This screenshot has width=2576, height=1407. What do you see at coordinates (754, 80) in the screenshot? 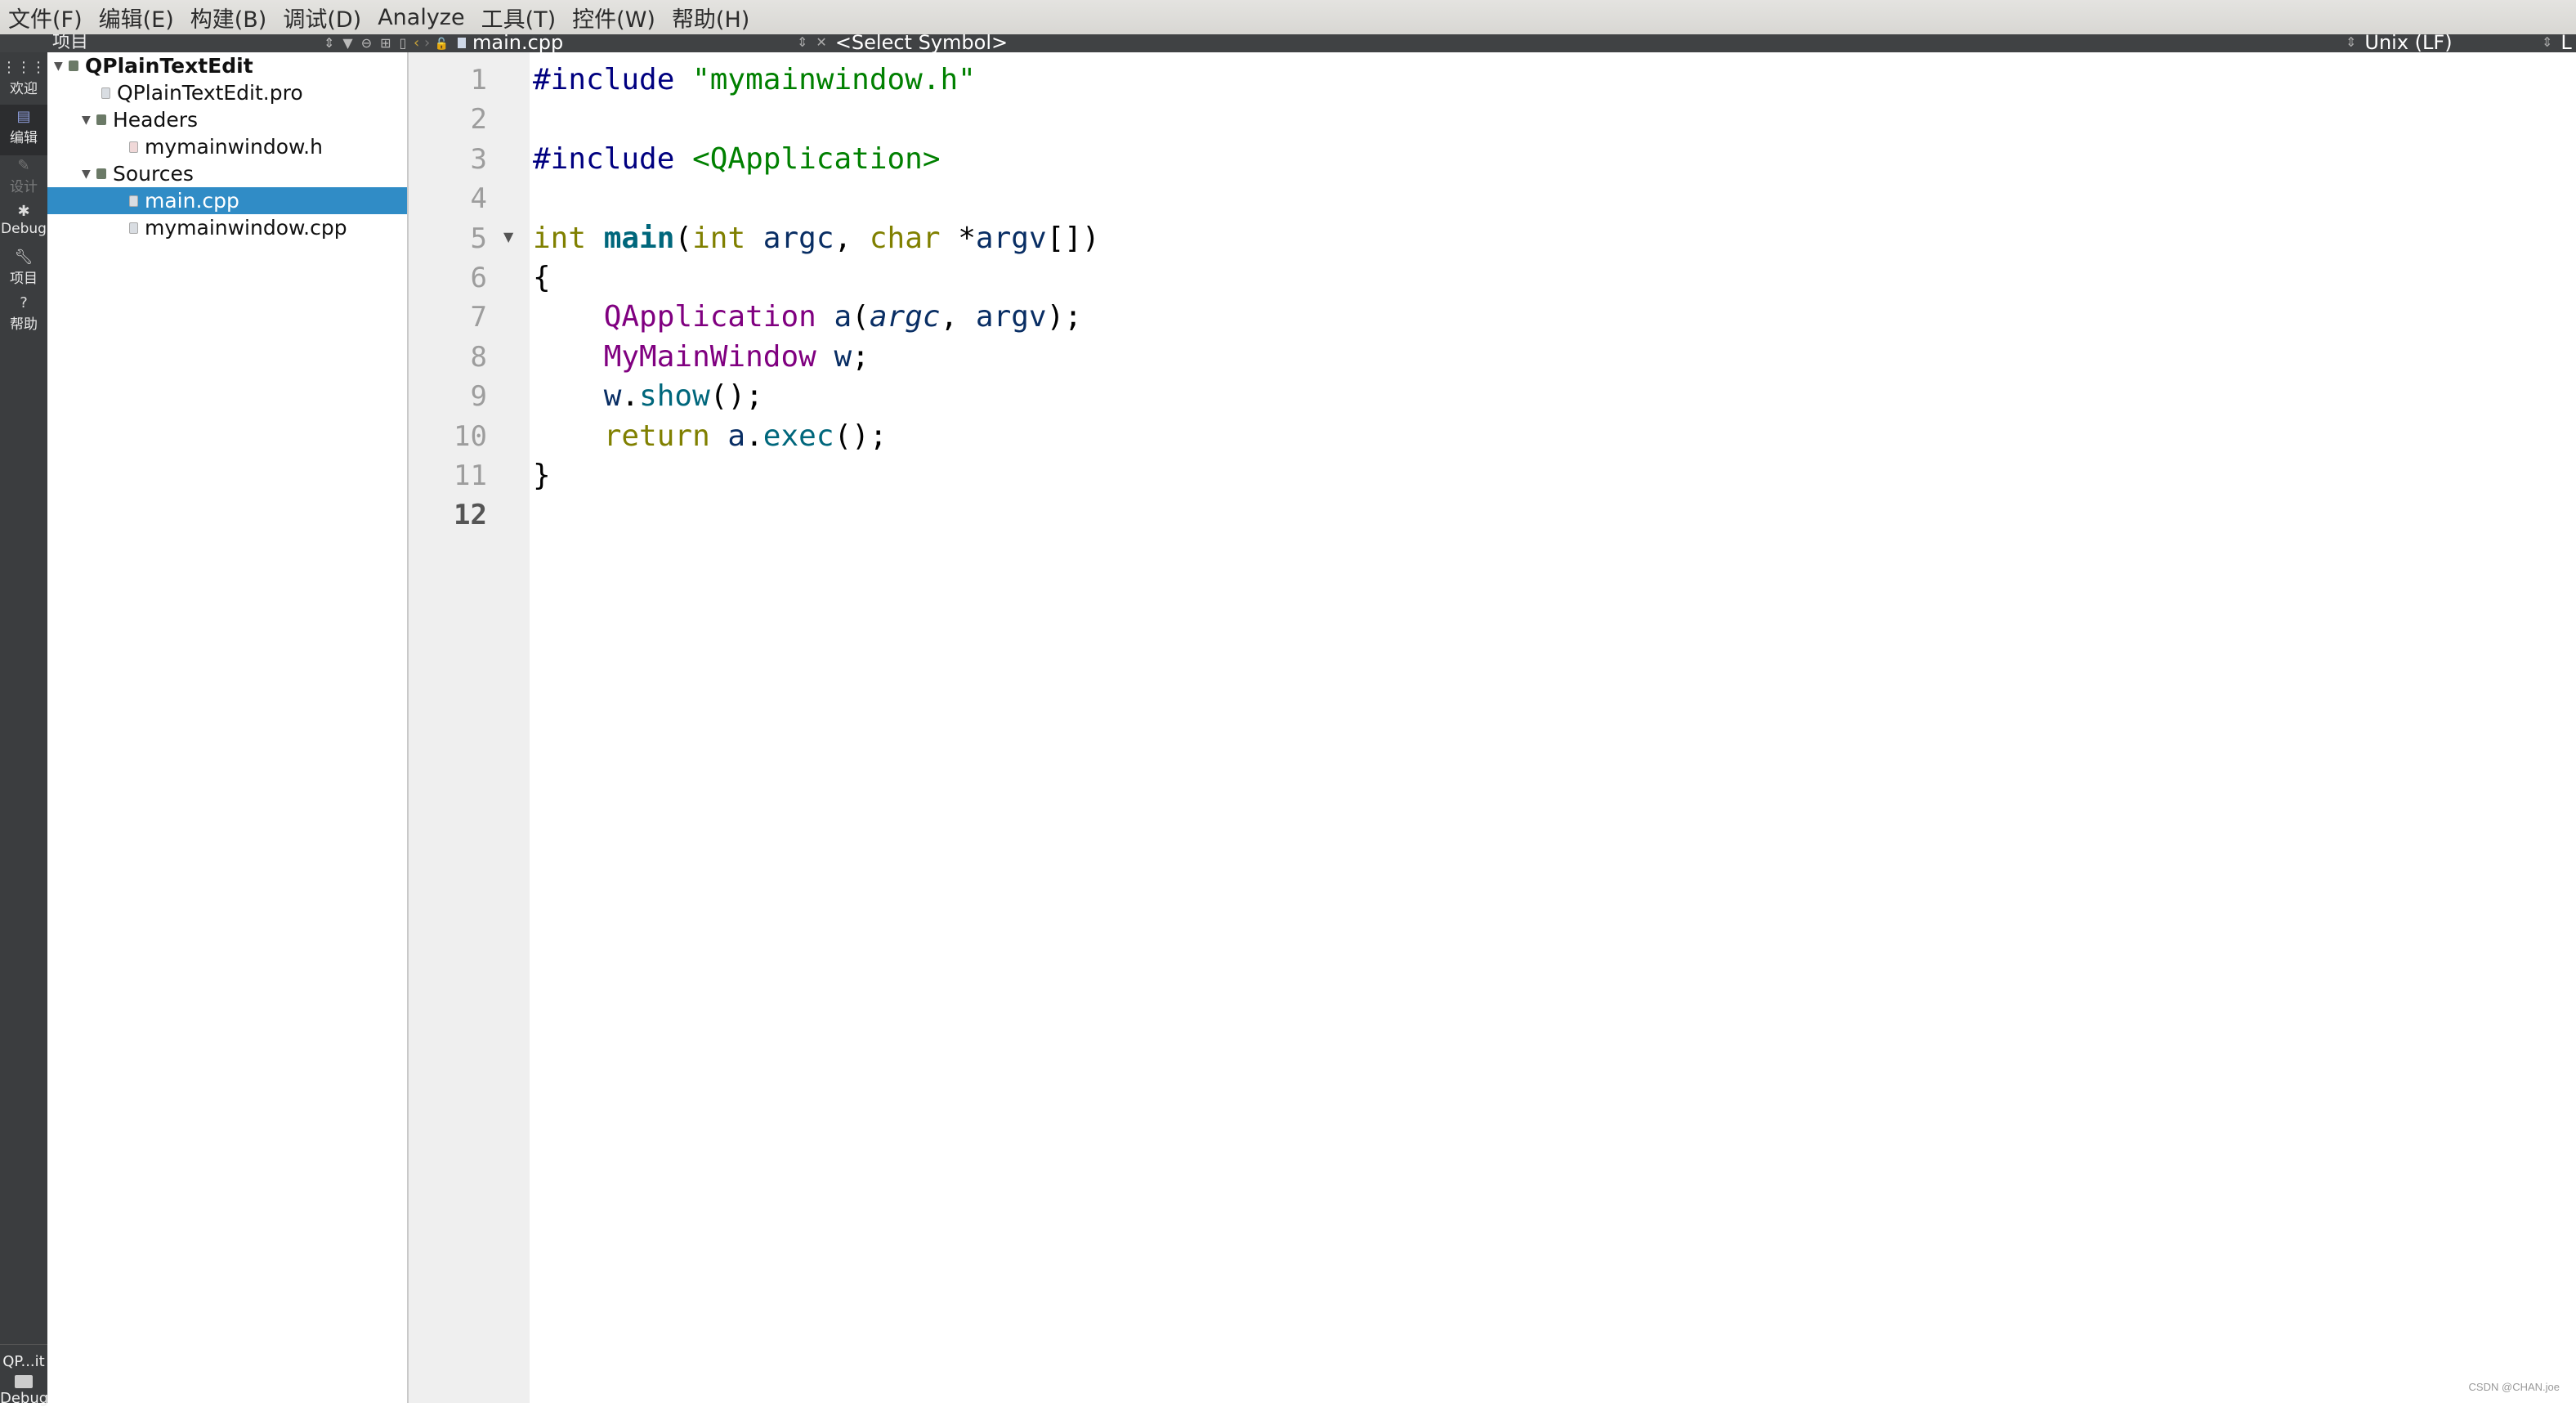
I see `code-line: #include "mymainwindow.h"` at bounding box center [754, 80].